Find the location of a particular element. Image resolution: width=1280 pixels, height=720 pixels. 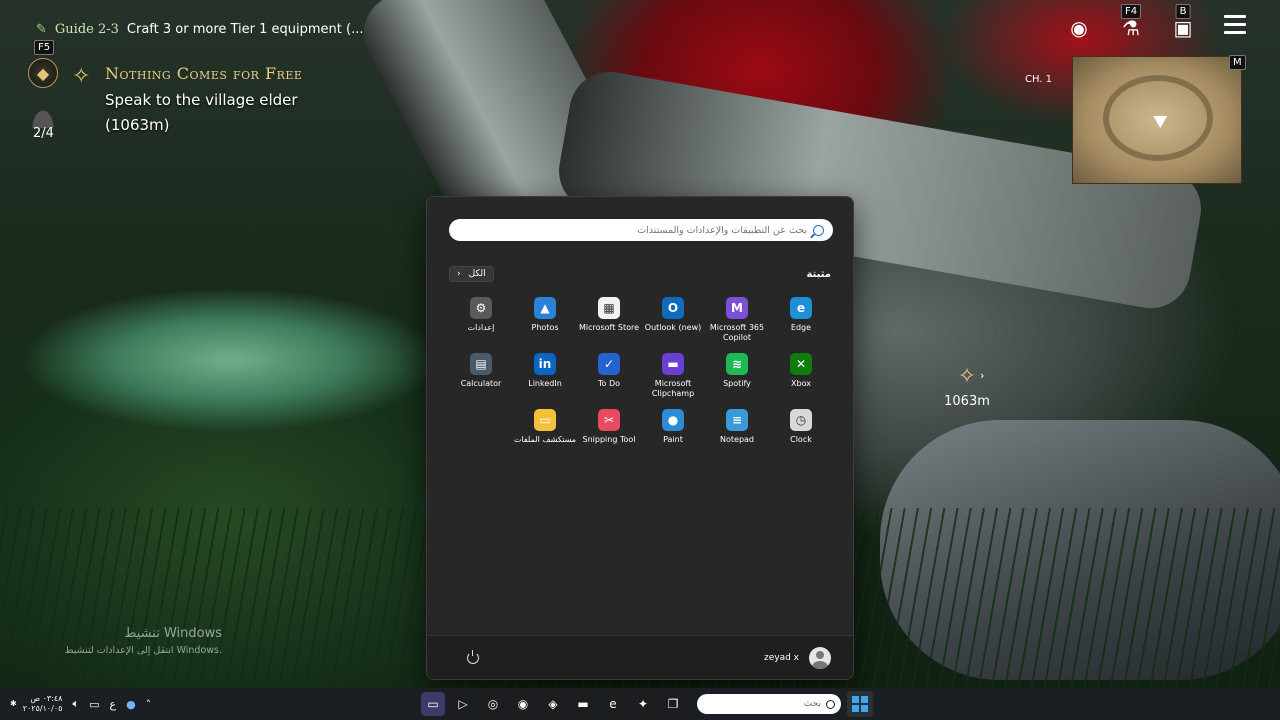

task-view-icon: ❐ is located at coordinates (673, 704).